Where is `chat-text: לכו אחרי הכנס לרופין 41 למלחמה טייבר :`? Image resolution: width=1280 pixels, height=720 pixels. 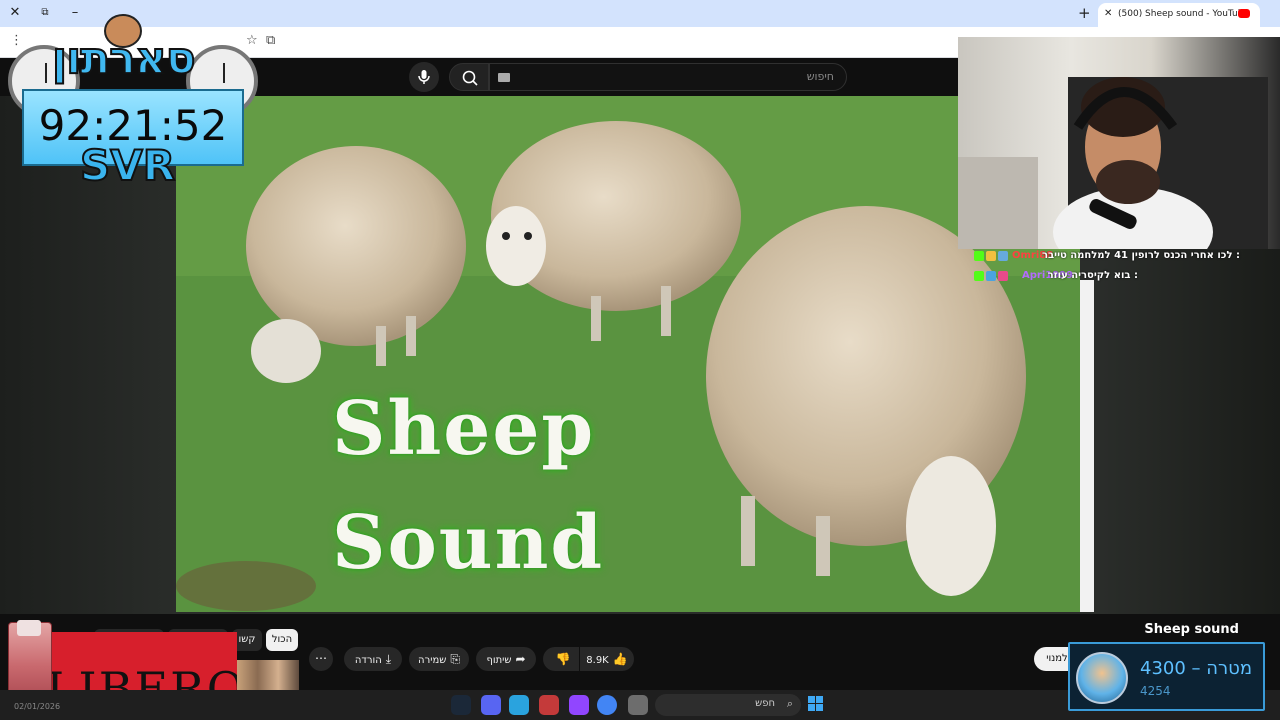 chat-text: לכו אחרי הכנס לרופין 41 למלחמה טייבר : is located at coordinates (1141, 255).